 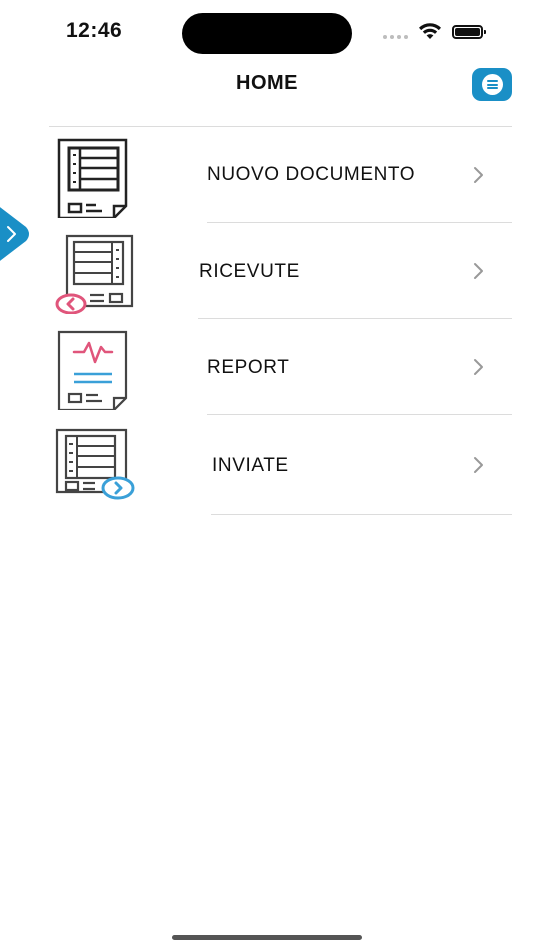 I want to click on status-bar: 12:46, so click(x=267, y=30).